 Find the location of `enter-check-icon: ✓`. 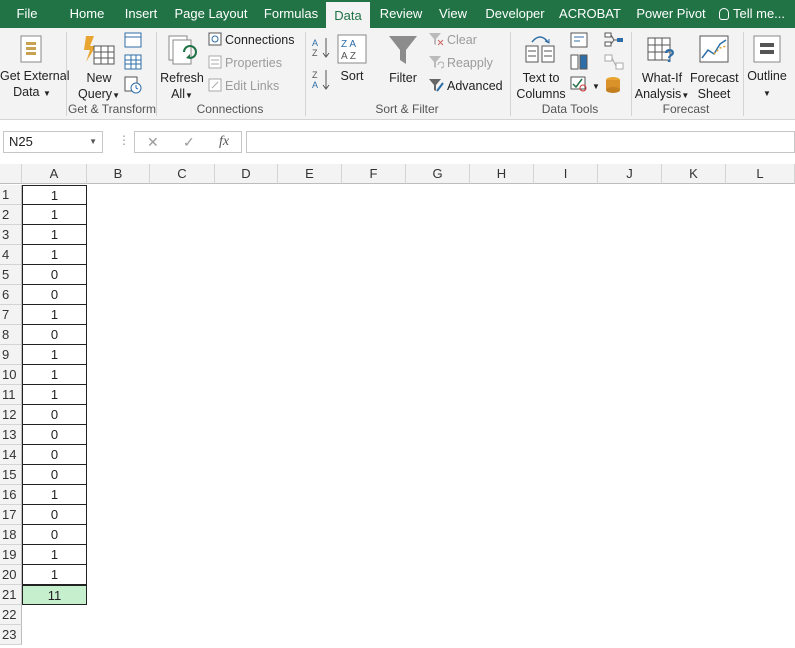

enter-check-icon: ✓ is located at coordinates (189, 142).